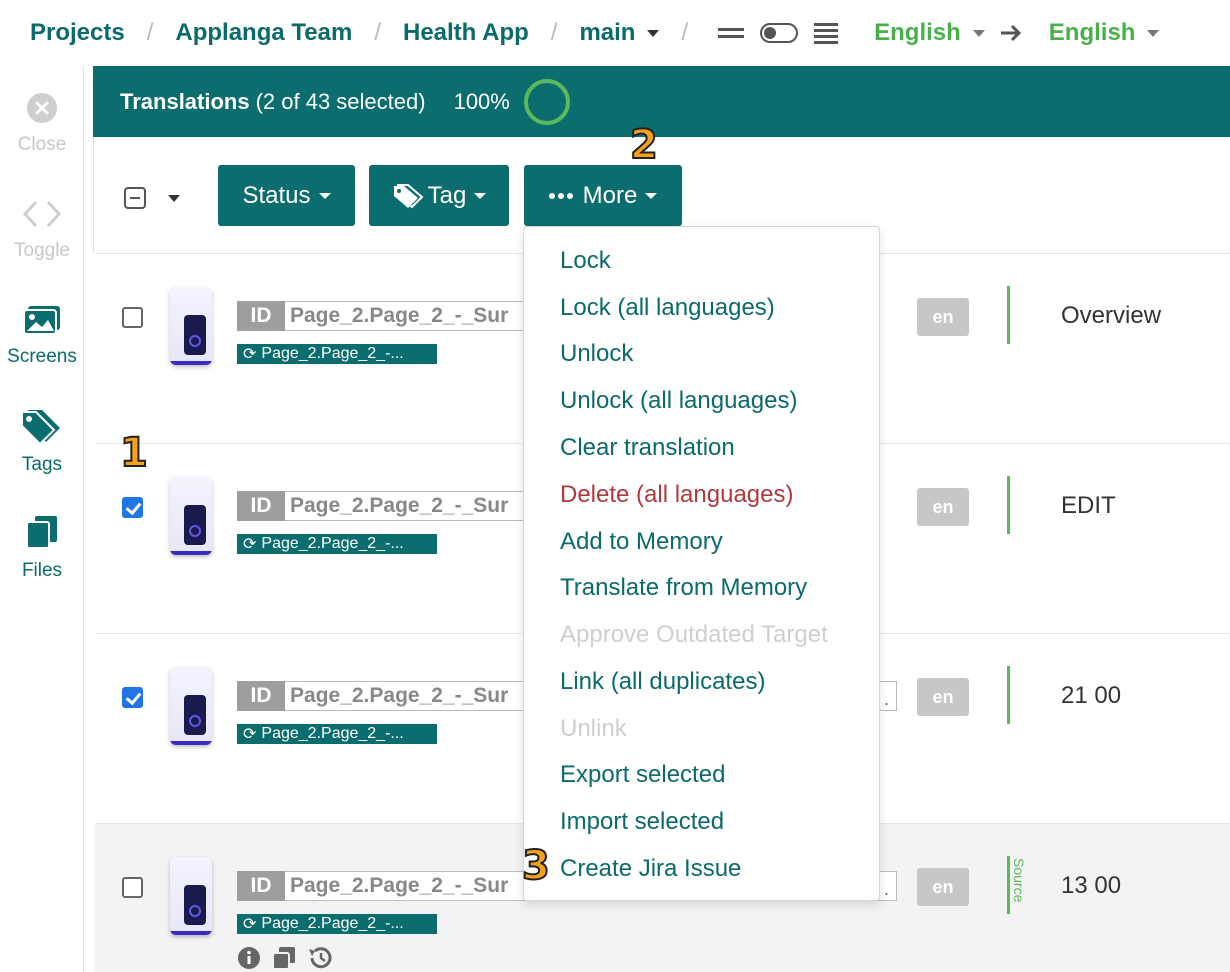  What do you see at coordinates (1111, 316) in the screenshot?
I see `translation-value: Overview` at bounding box center [1111, 316].